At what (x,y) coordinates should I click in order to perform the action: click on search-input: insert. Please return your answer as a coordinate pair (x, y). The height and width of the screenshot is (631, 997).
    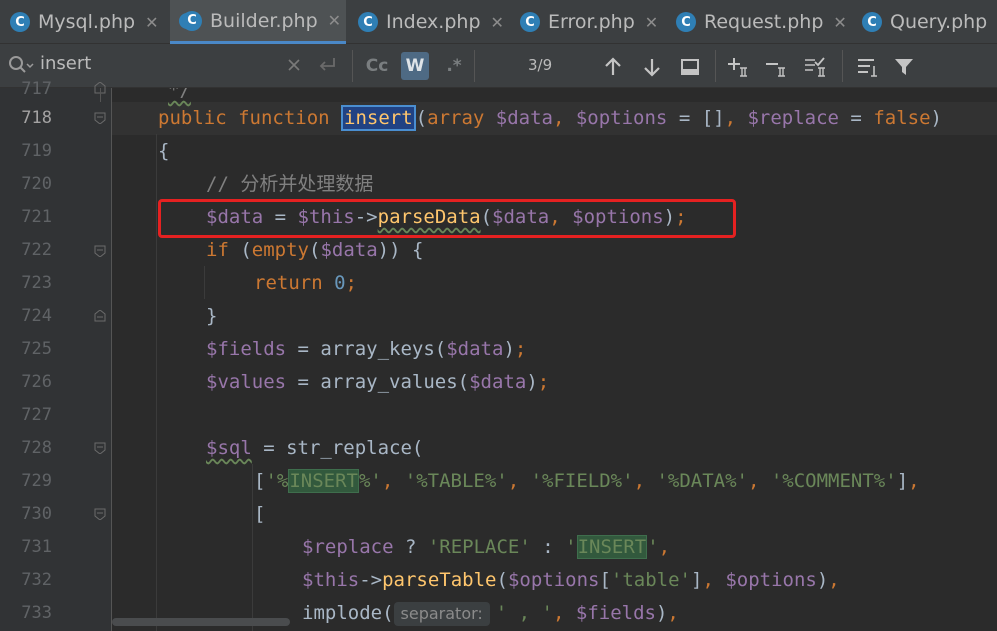
    Looking at the image, I should click on (65, 63).